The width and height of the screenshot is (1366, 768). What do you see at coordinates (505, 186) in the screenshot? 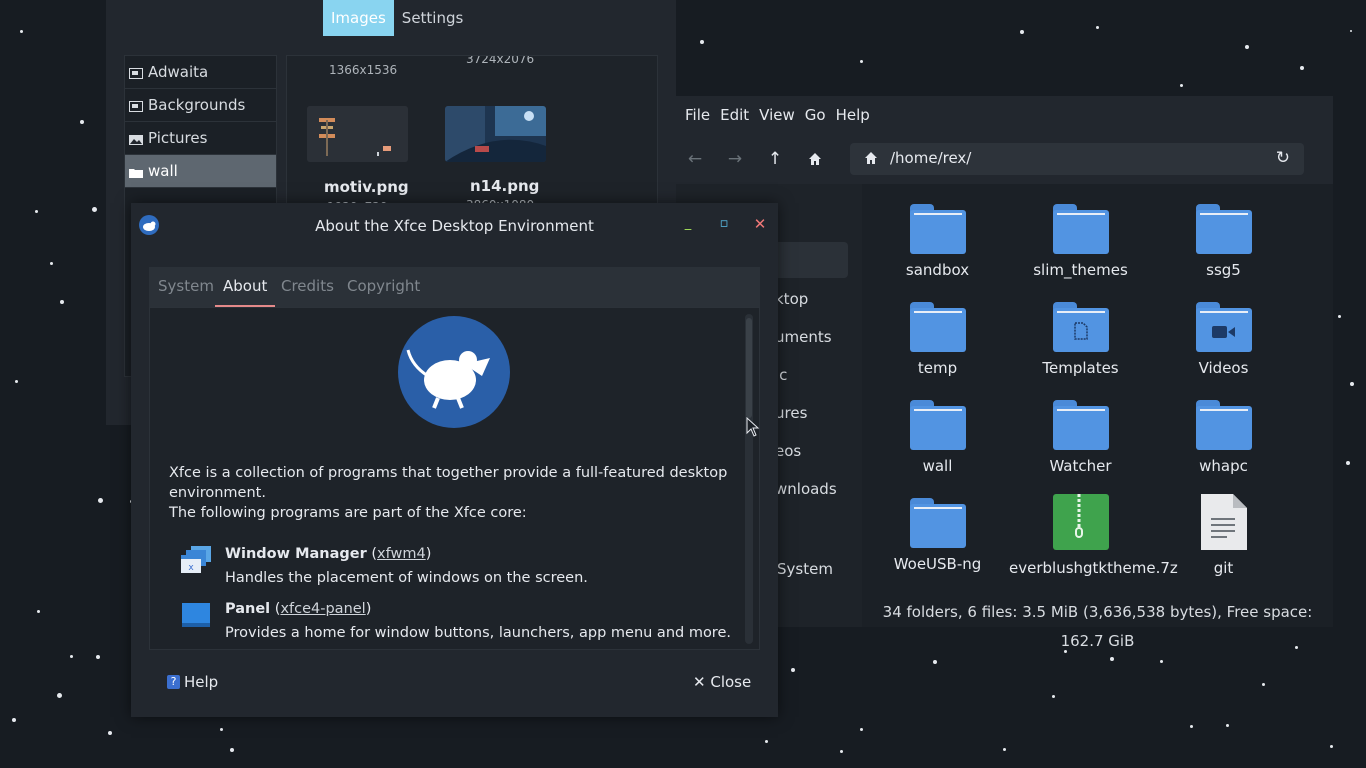
I see `thumb-filename: n14.png` at bounding box center [505, 186].